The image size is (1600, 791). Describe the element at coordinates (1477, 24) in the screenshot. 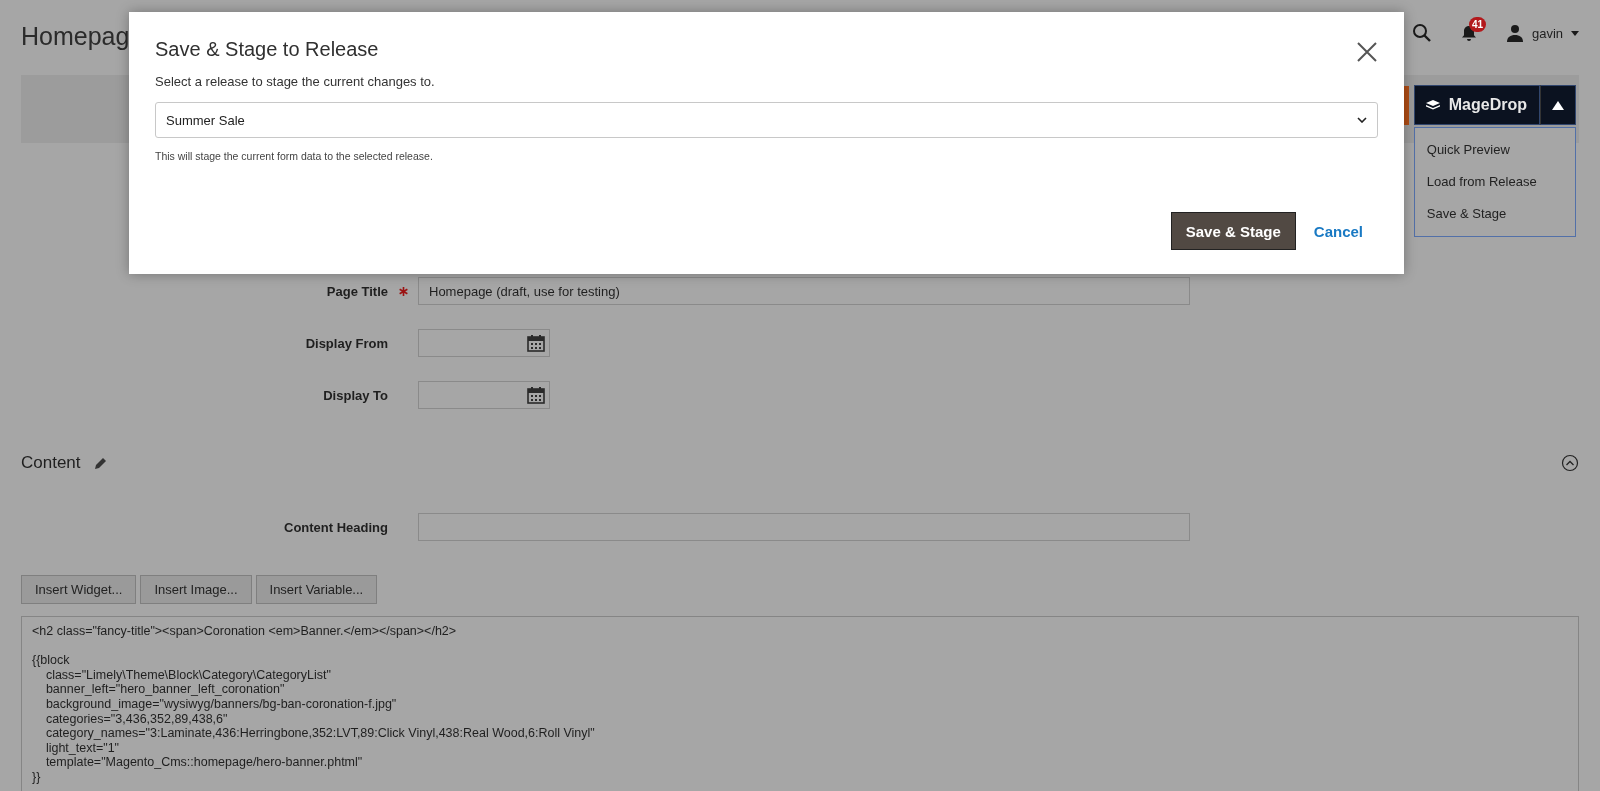

I see `notification-badge: 41` at that location.